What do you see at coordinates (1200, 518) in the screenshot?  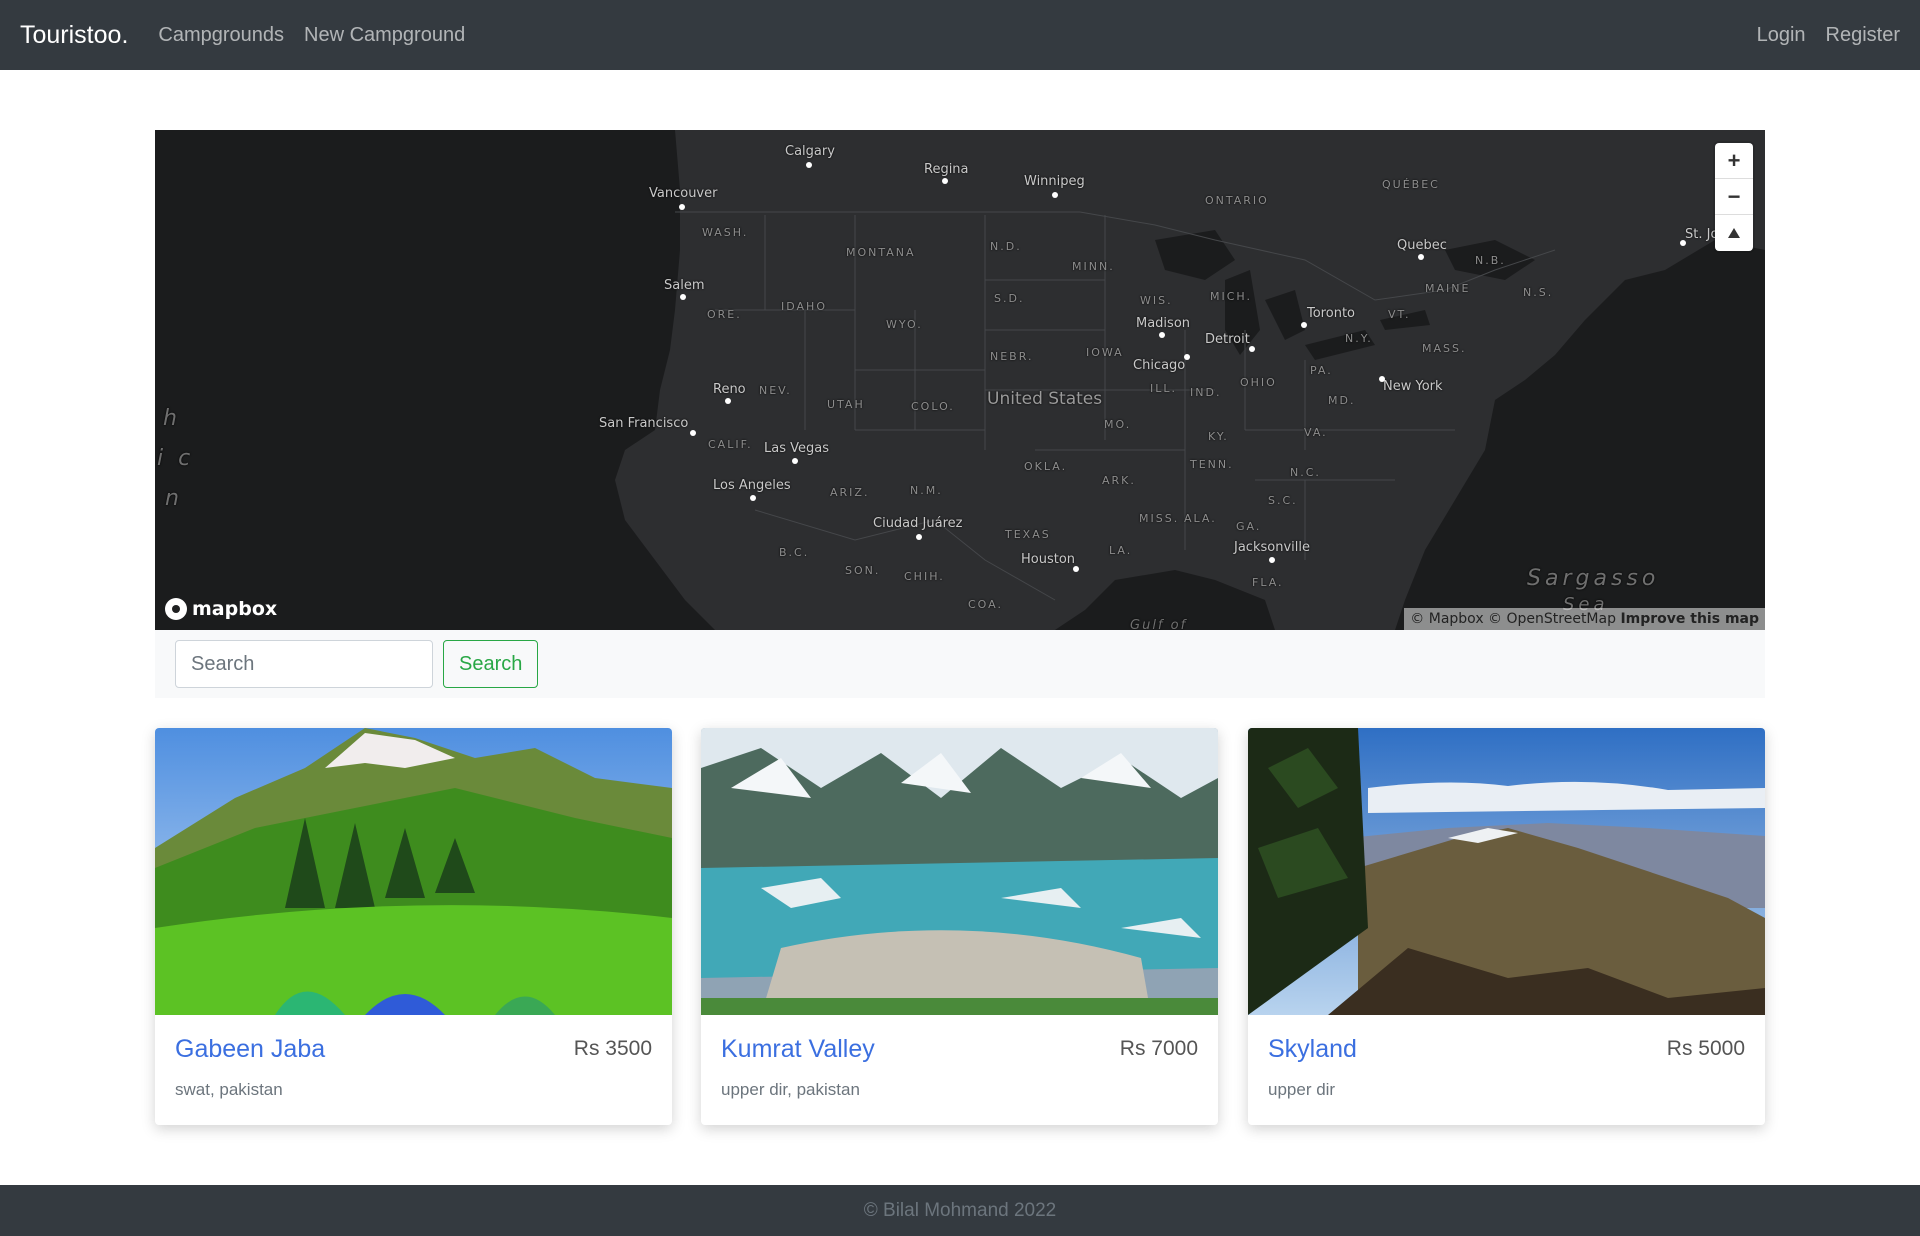 I see `map-region-label: ALA.` at bounding box center [1200, 518].